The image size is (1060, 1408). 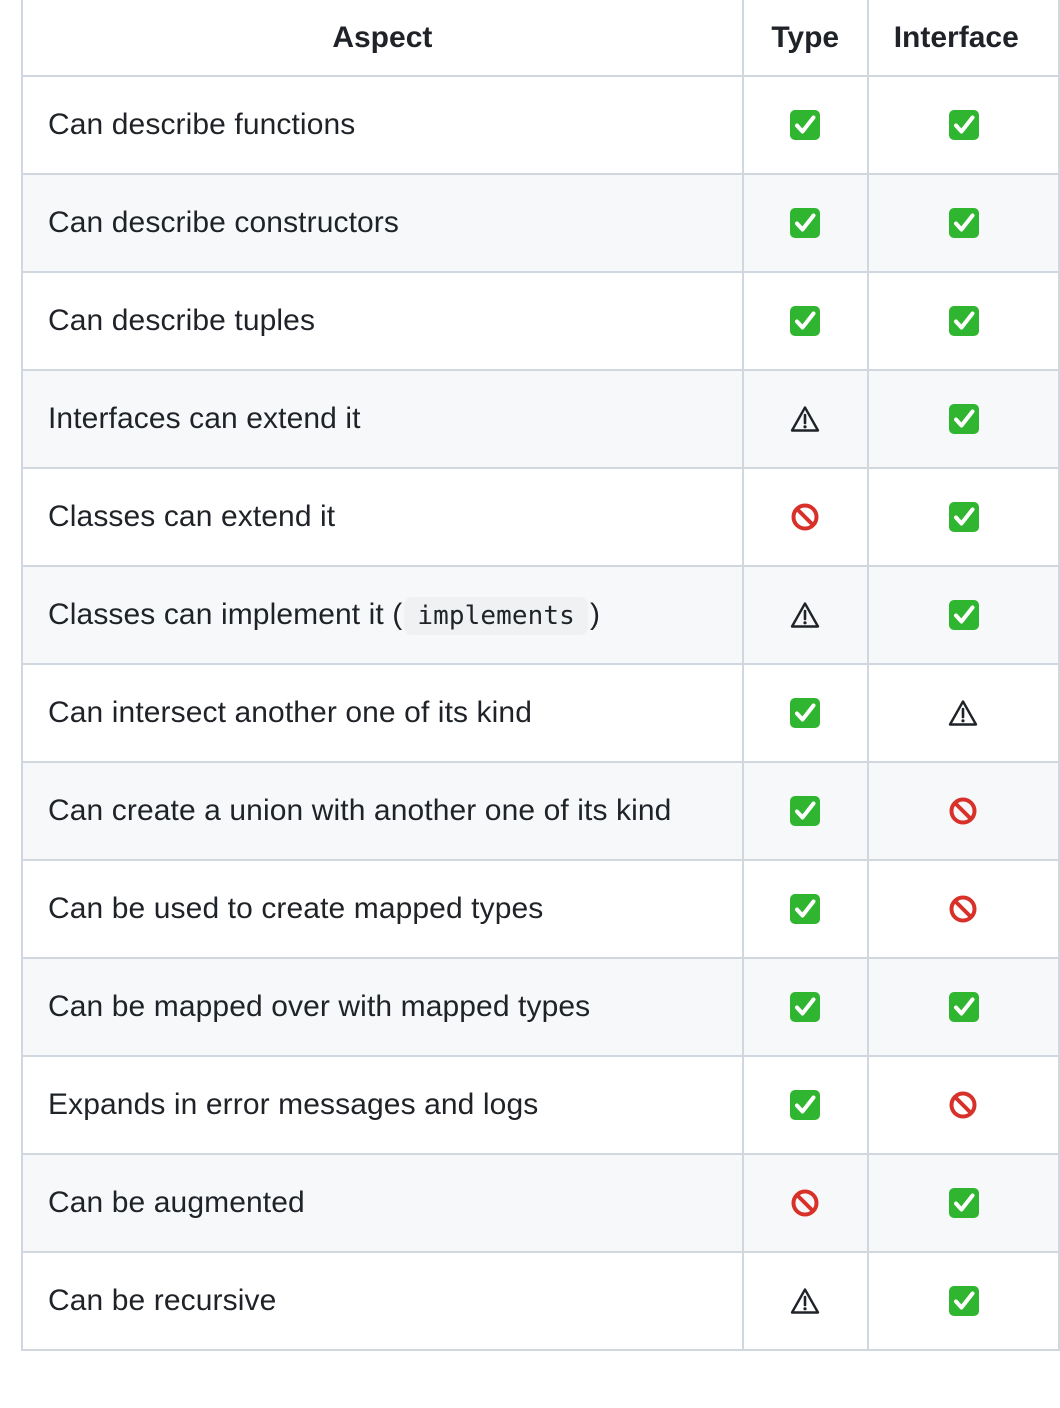 I want to click on table-row: Can be augmented, so click(x=540, y=1203).